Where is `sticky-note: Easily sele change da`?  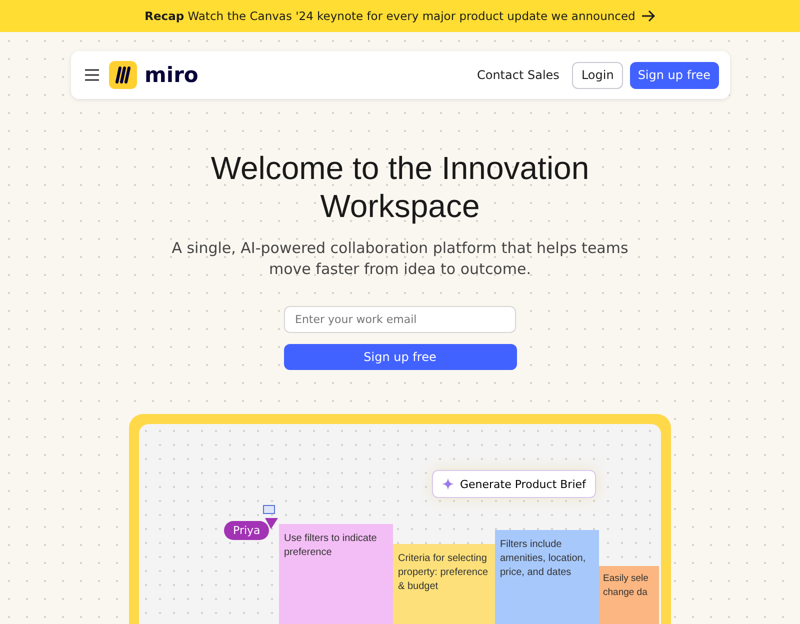
sticky-note: Easily sele change da is located at coordinates (629, 595).